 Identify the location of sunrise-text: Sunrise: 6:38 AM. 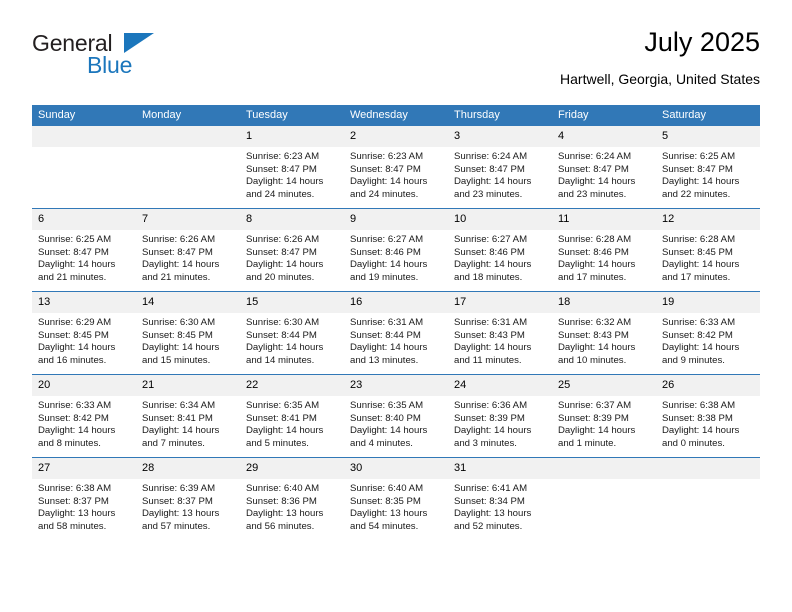
(699, 405).